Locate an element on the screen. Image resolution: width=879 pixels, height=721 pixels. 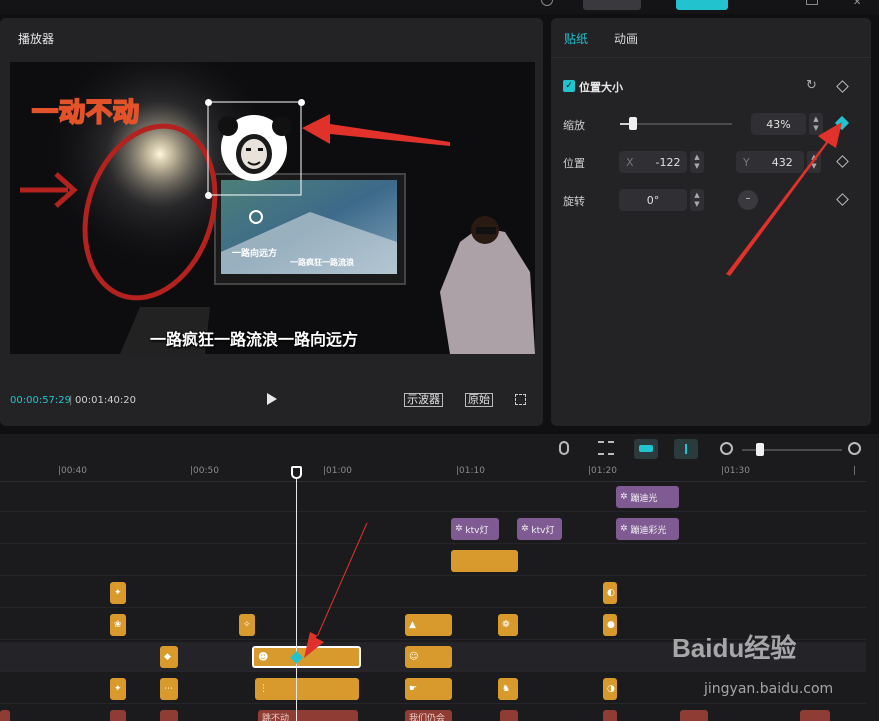
annotation-arrow-keyframe is located at coordinates (784, 199).